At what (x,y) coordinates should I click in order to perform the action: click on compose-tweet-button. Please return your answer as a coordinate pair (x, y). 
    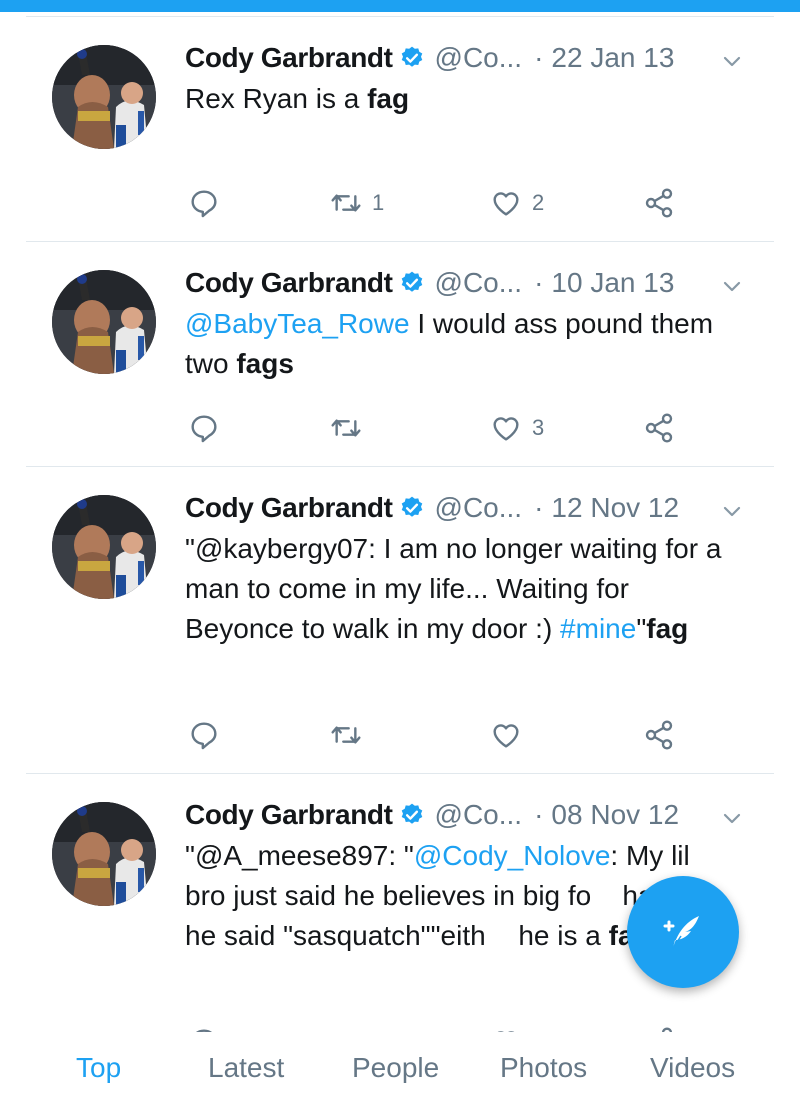
    Looking at the image, I should click on (683, 932).